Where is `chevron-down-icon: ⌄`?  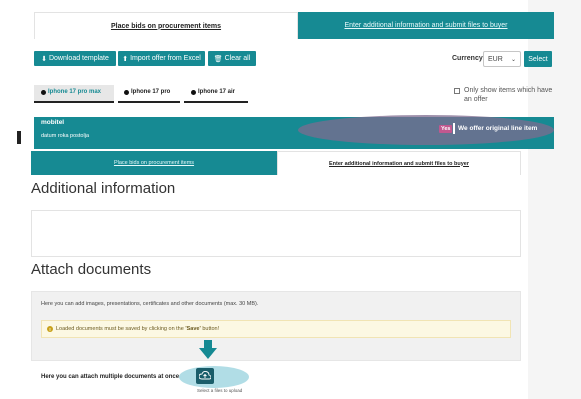 chevron-down-icon: ⌄ is located at coordinates (513, 59).